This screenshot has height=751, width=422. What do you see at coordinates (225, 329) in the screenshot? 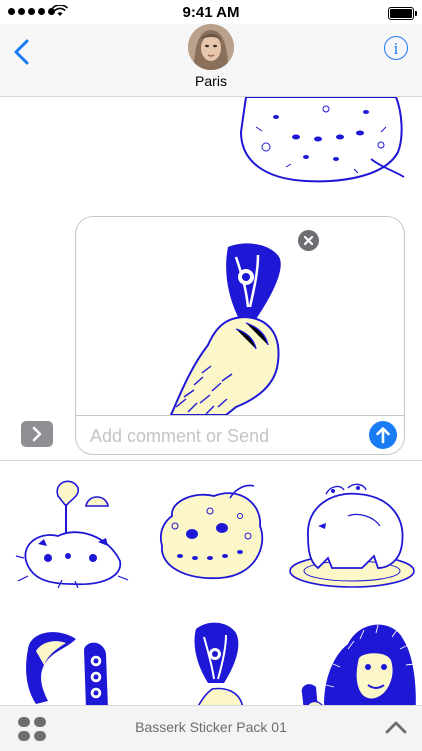
I see `sticker-preview-torch-hand` at bounding box center [225, 329].